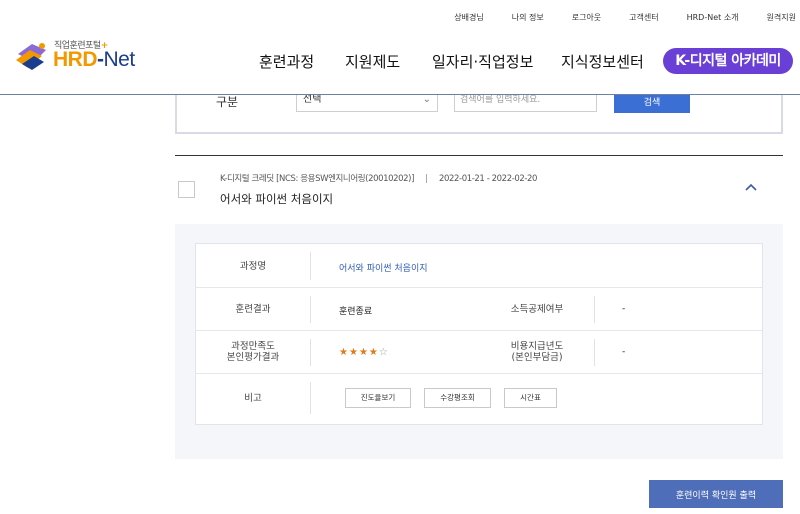 This screenshot has height=514, width=800. Describe the element at coordinates (781, 18) in the screenshot. I see `util-link-remote-support: 원격지원` at that location.